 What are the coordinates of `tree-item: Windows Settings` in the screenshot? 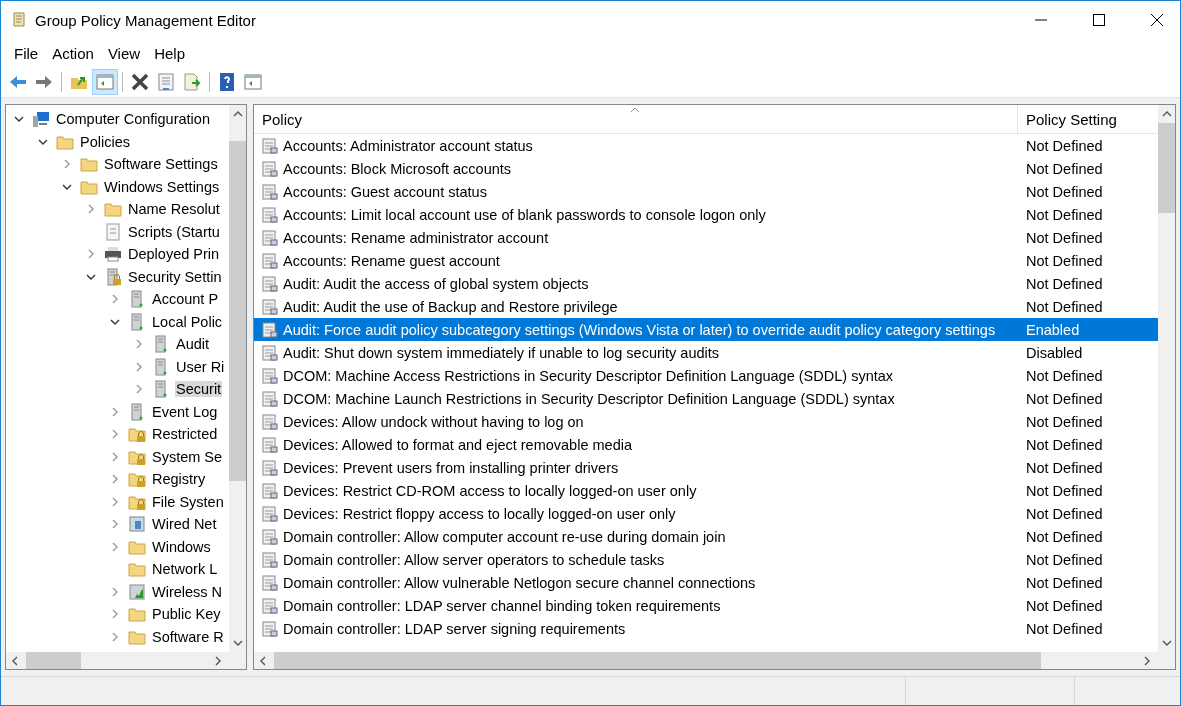 It's located at (162, 186).